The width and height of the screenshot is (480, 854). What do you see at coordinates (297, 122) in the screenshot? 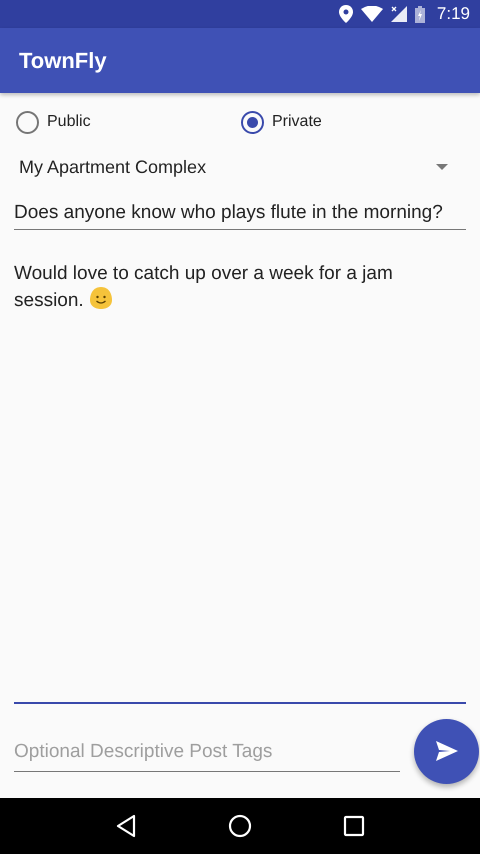
I see `radio-label: Private` at bounding box center [297, 122].